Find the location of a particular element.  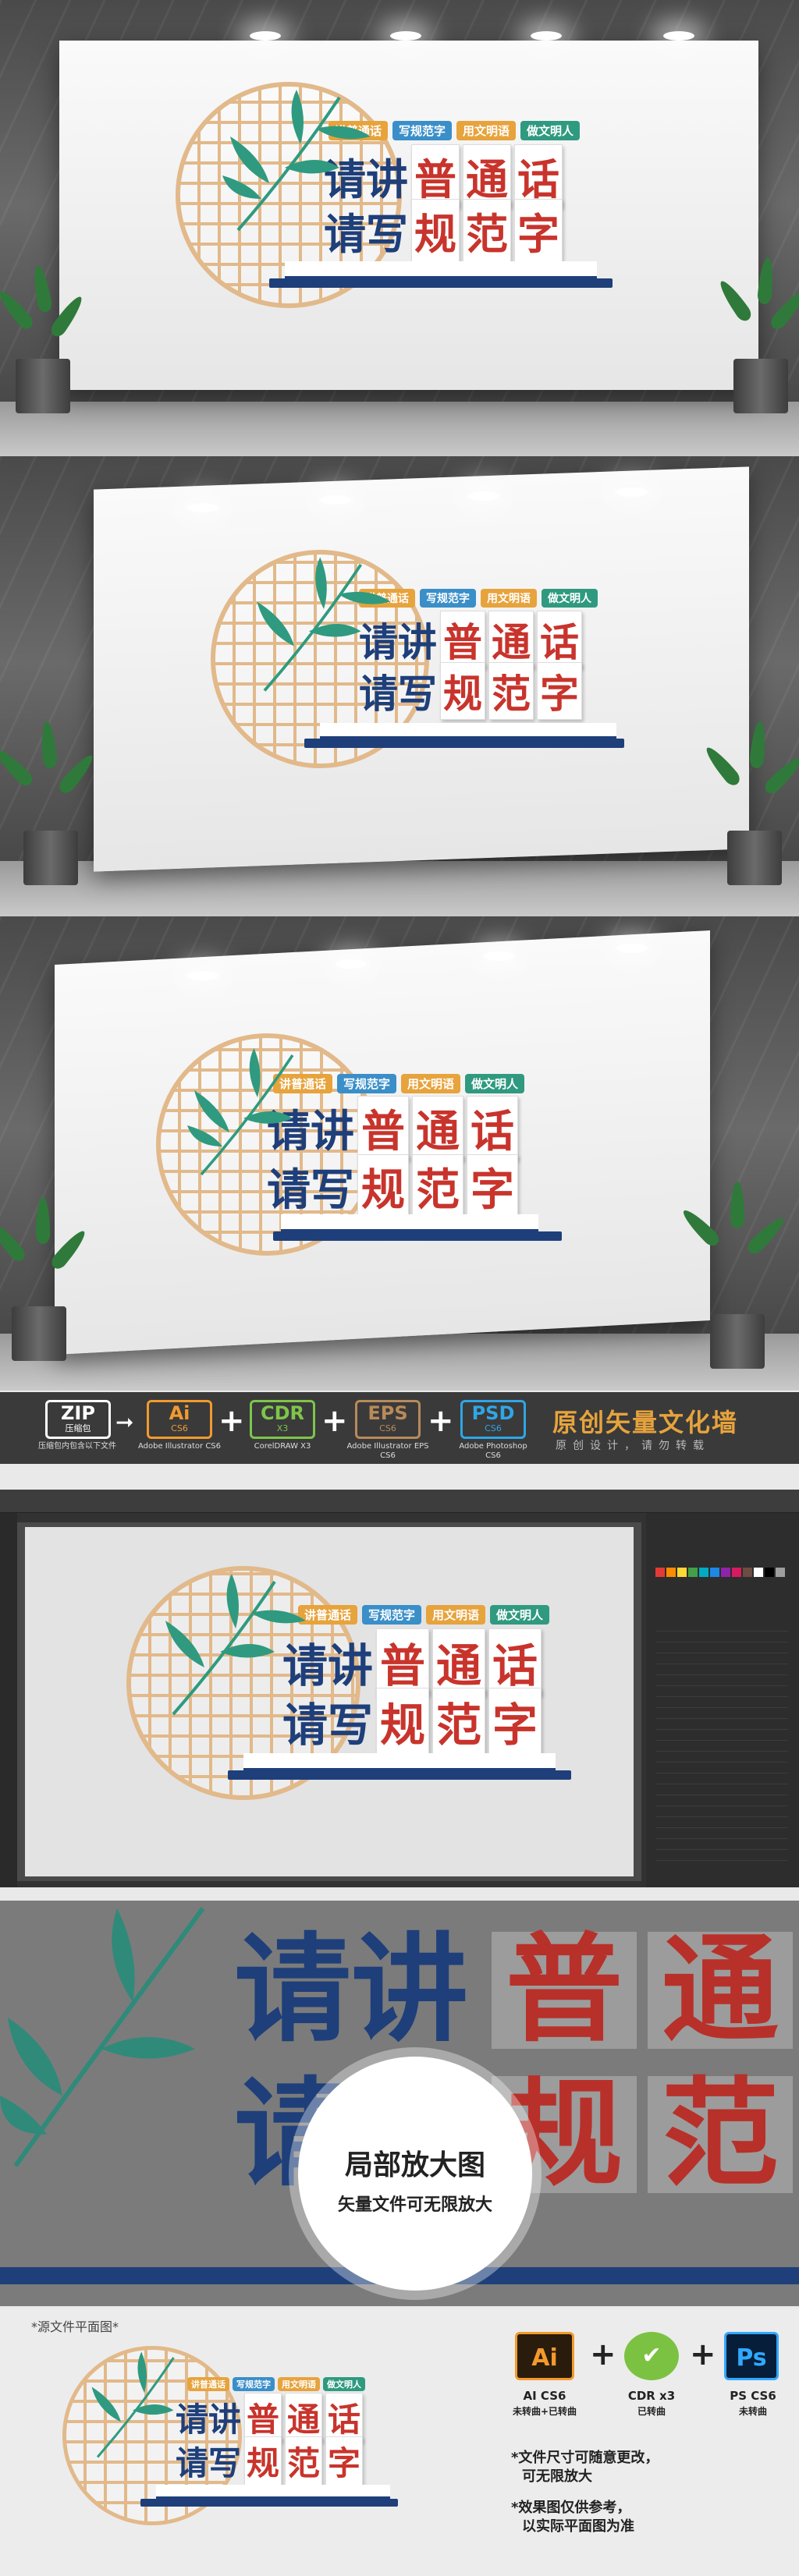

ps-app-icon: Ps is located at coordinates (752, 2356).